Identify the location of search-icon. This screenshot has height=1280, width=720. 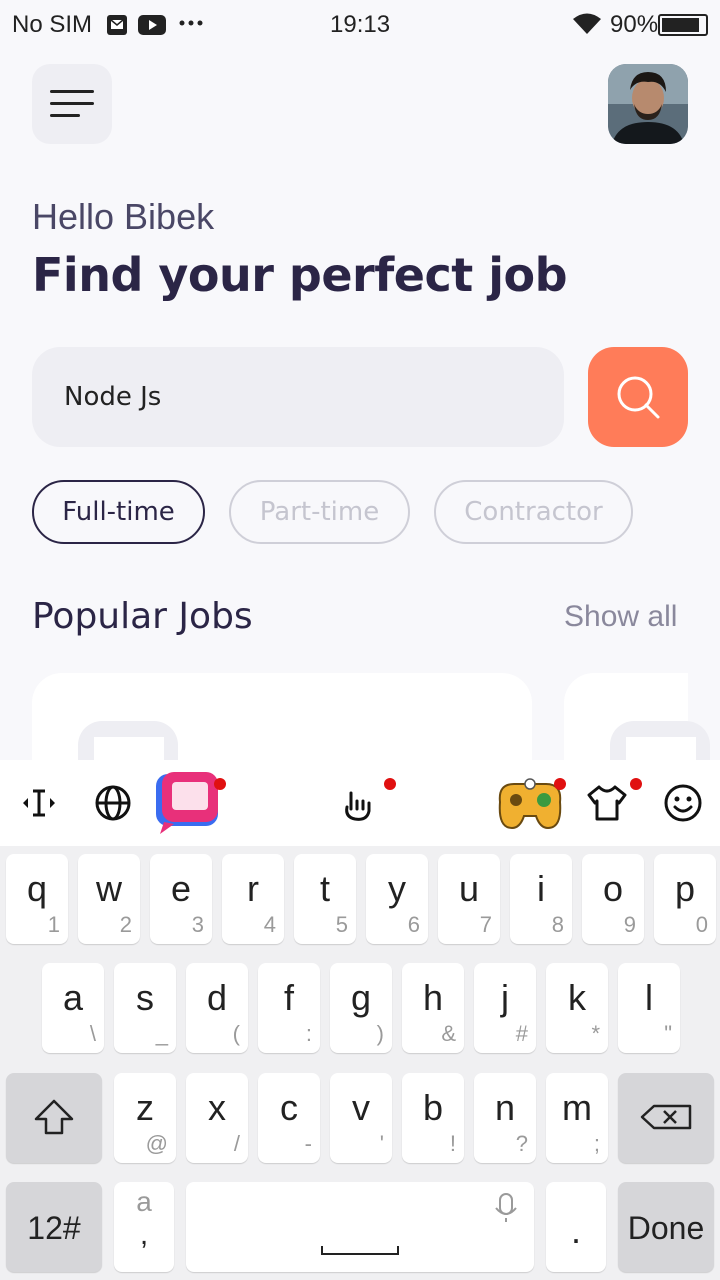
(638, 397).